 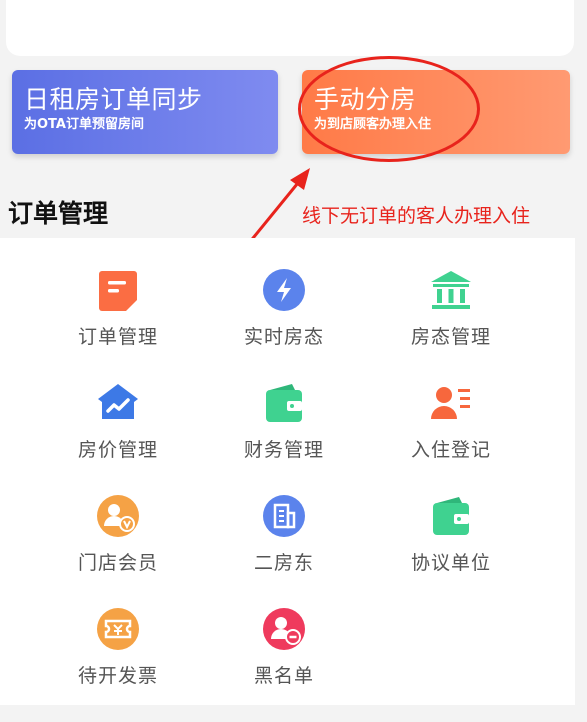 What do you see at coordinates (450, 450) in the screenshot?
I see `grid-item-label: 入住登记` at bounding box center [450, 450].